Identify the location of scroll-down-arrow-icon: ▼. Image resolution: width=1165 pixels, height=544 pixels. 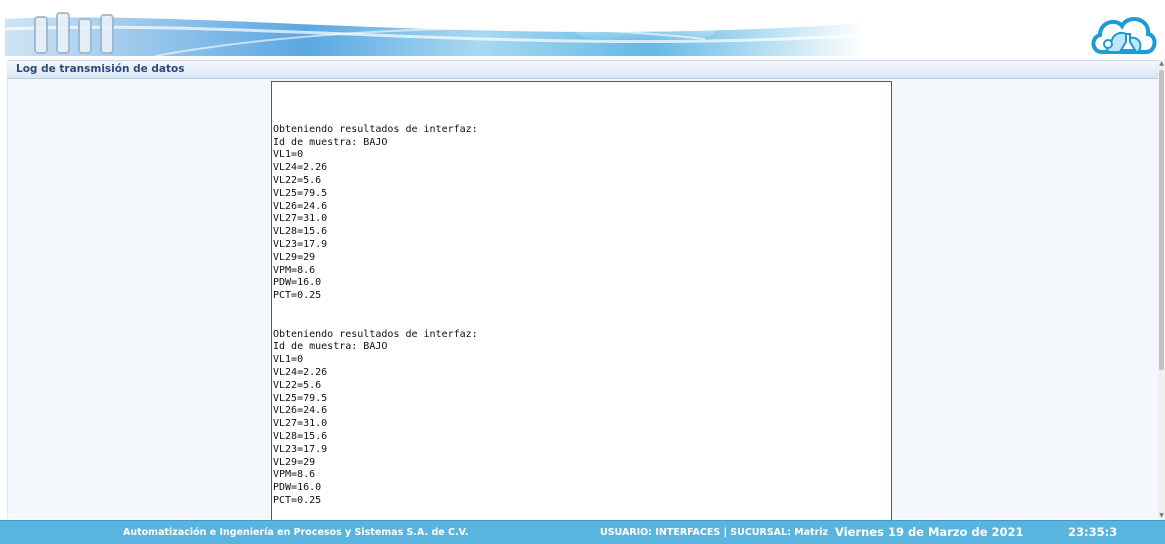
(1161, 516).